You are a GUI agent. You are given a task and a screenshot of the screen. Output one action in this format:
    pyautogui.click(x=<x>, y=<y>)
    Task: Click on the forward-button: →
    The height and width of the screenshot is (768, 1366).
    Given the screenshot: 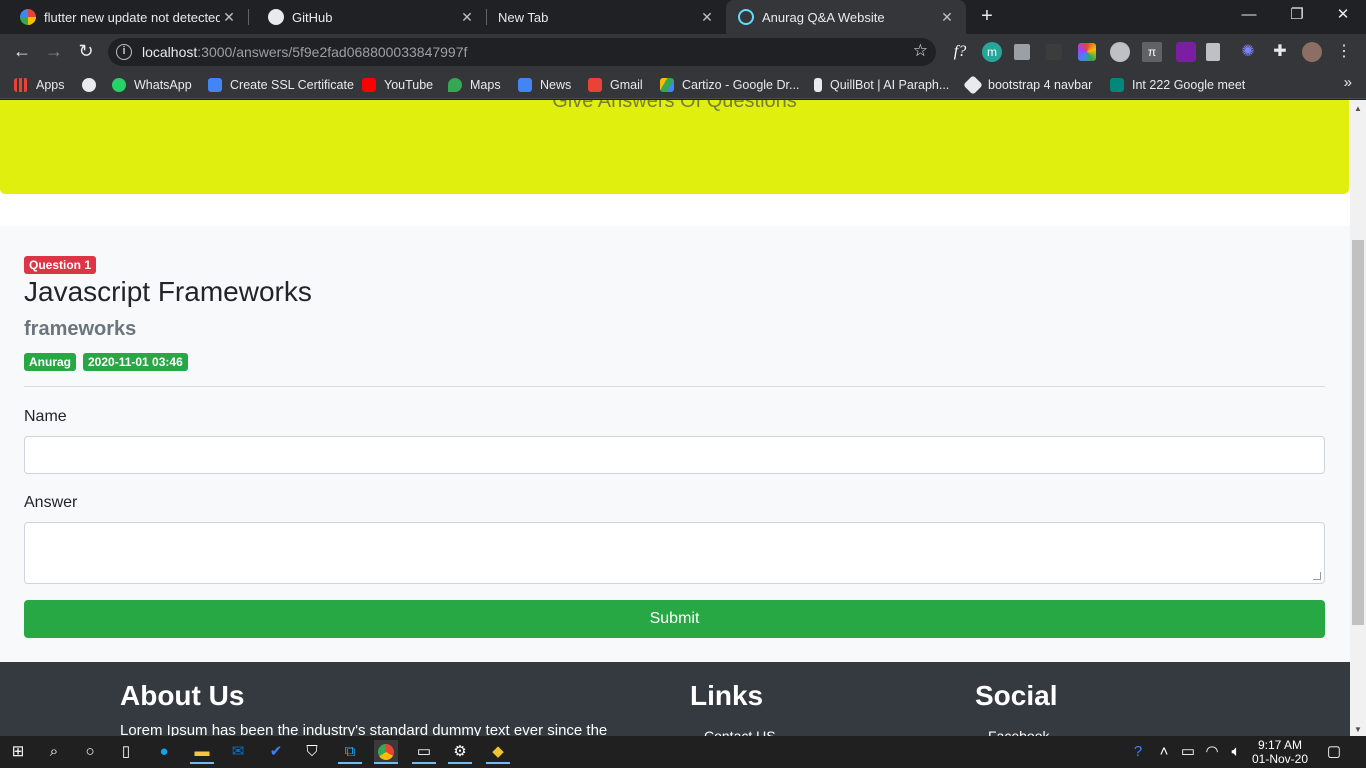 What is the action you would take?
    pyautogui.click(x=54, y=52)
    